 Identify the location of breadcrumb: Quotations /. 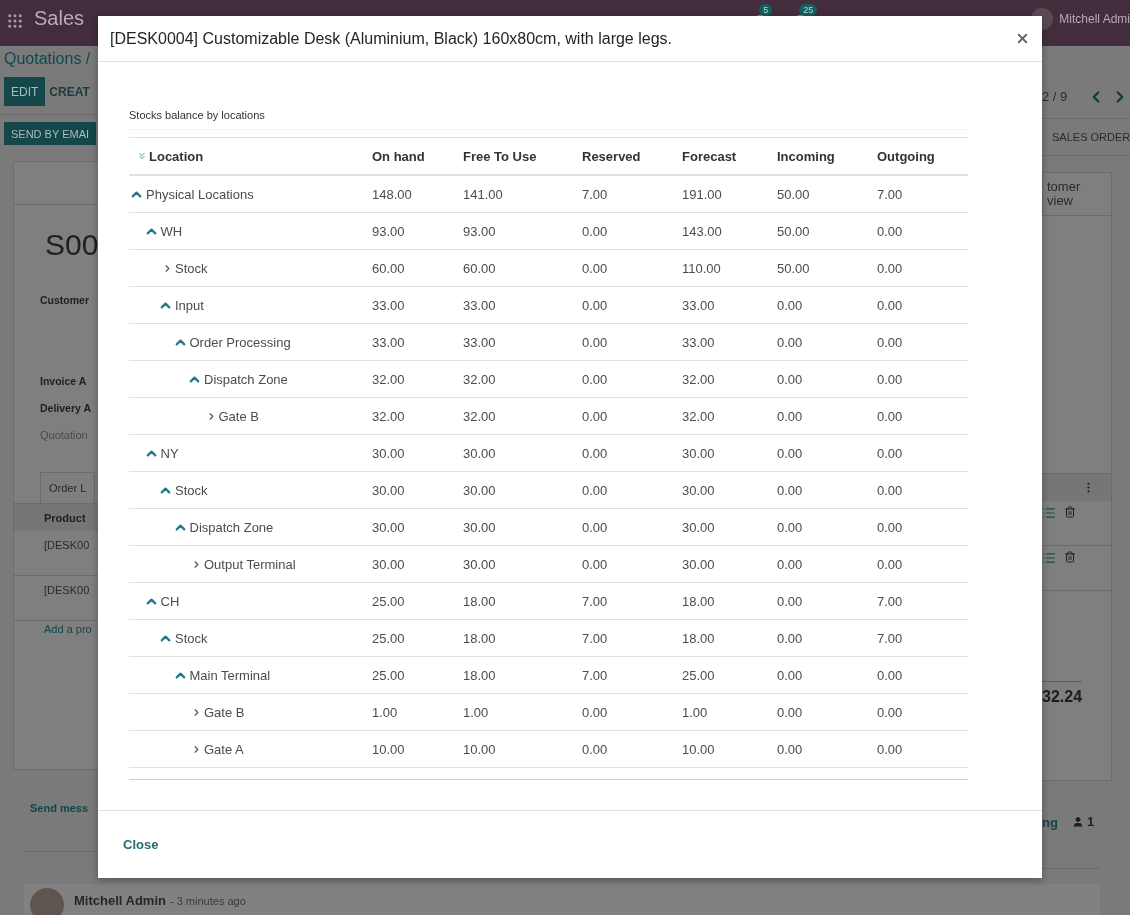
(51, 59).